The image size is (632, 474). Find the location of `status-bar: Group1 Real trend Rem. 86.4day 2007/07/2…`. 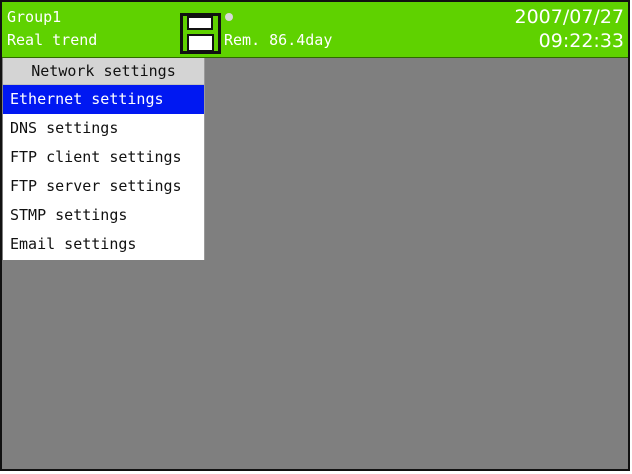

status-bar: Group1 Real trend Rem. 86.4day 2007/07/2… is located at coordinates (315, 30).